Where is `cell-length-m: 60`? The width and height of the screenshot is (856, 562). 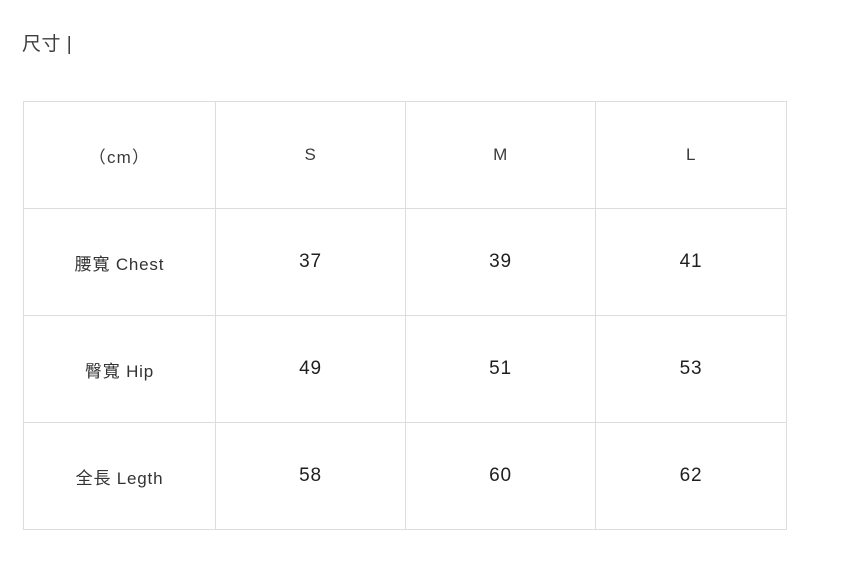 cell-length-m: 60 is located at coordinates (500, 476).